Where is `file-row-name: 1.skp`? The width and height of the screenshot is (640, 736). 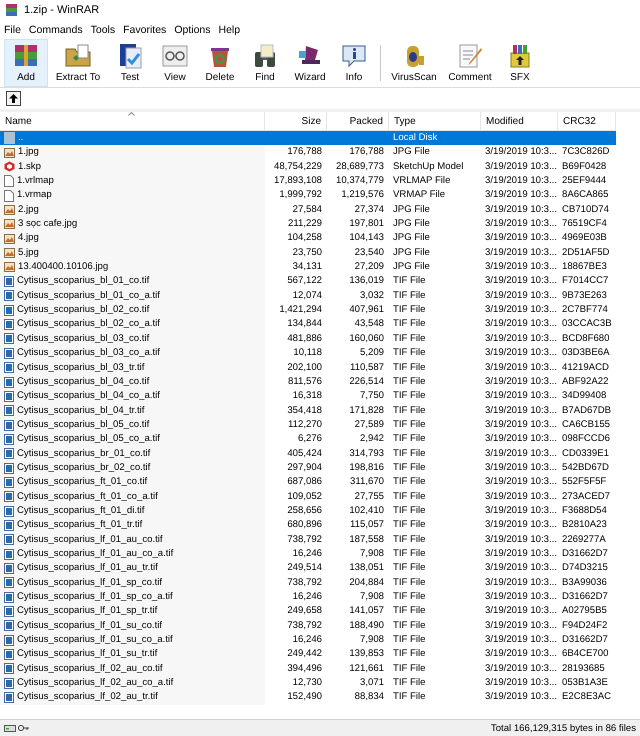
file-row-name: 1.skp is located at coordinates (132, 167).